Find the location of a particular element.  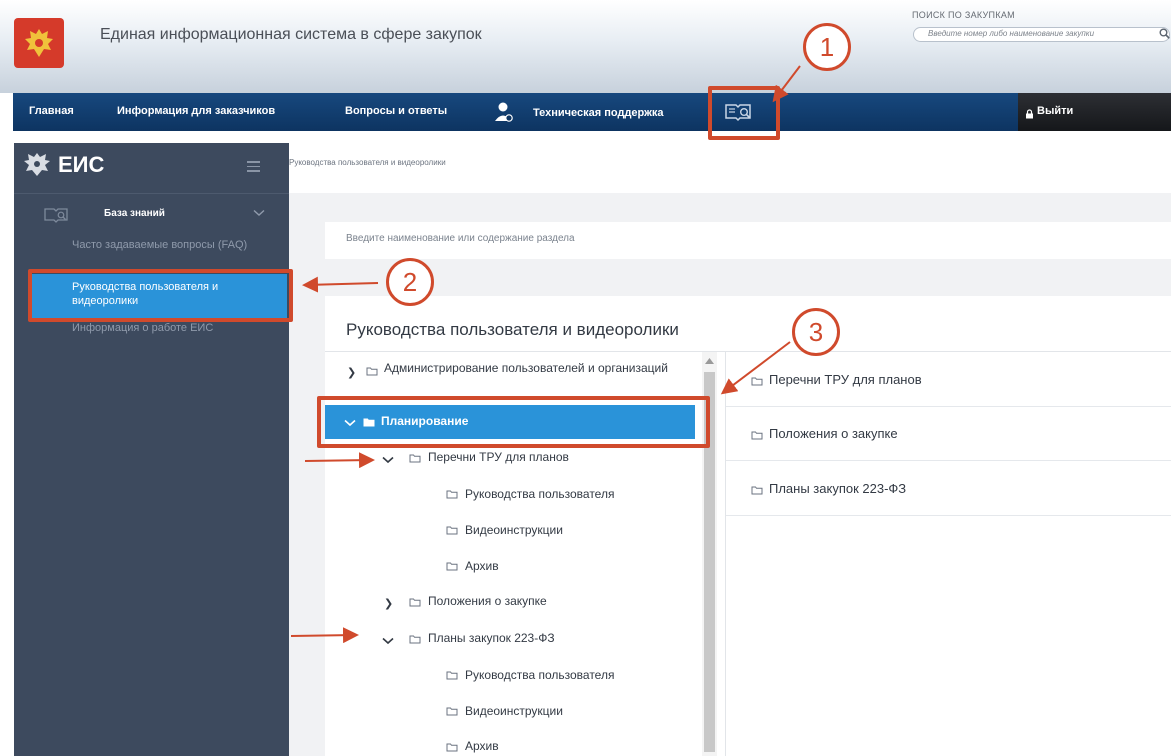

annotation-marker-2: 2 is located at coordinates (410, 282).